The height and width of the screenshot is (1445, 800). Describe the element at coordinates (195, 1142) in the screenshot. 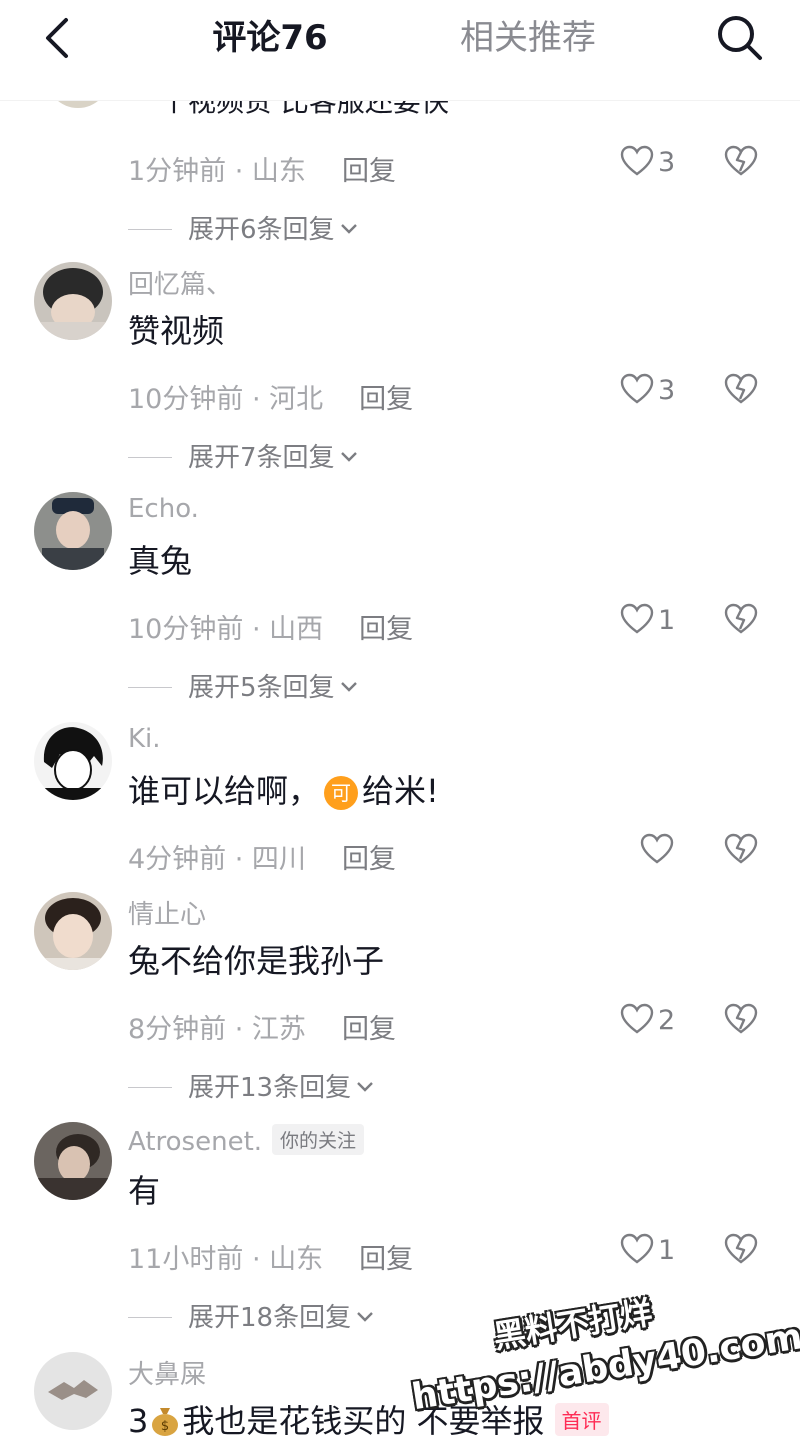

I see `comment-username-text: Atrosenet.` at that location.